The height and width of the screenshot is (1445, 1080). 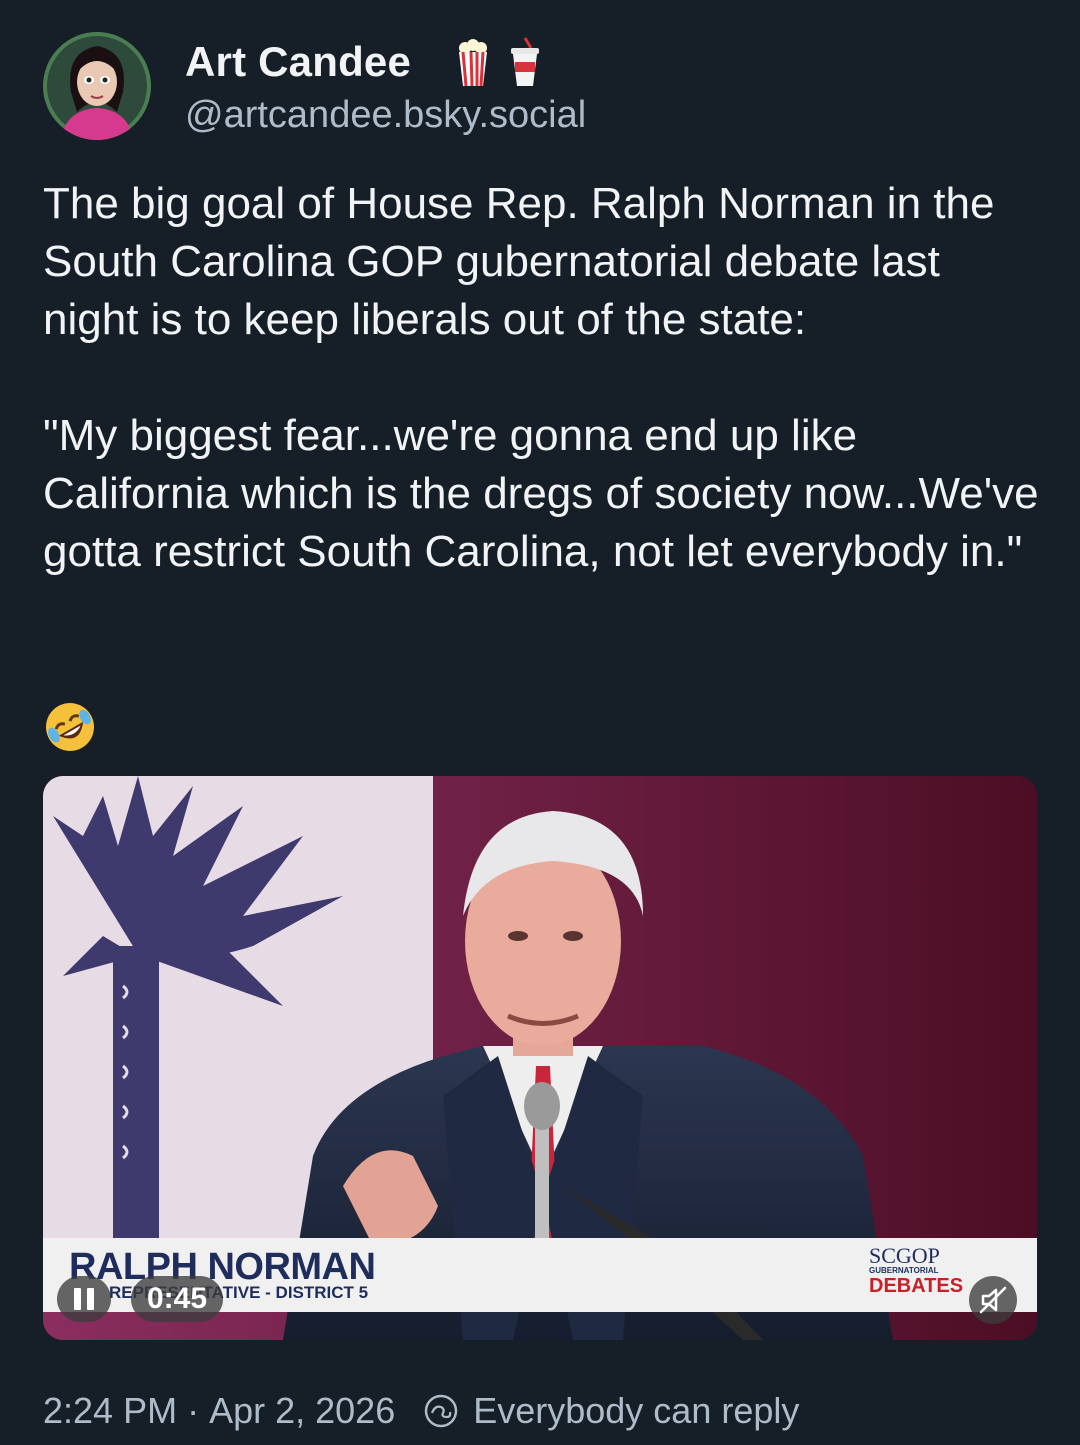 What do you see at coordinates (77, 1299) in the screenshot?
I see `pause-icon` at bounding box center [77, 1299].